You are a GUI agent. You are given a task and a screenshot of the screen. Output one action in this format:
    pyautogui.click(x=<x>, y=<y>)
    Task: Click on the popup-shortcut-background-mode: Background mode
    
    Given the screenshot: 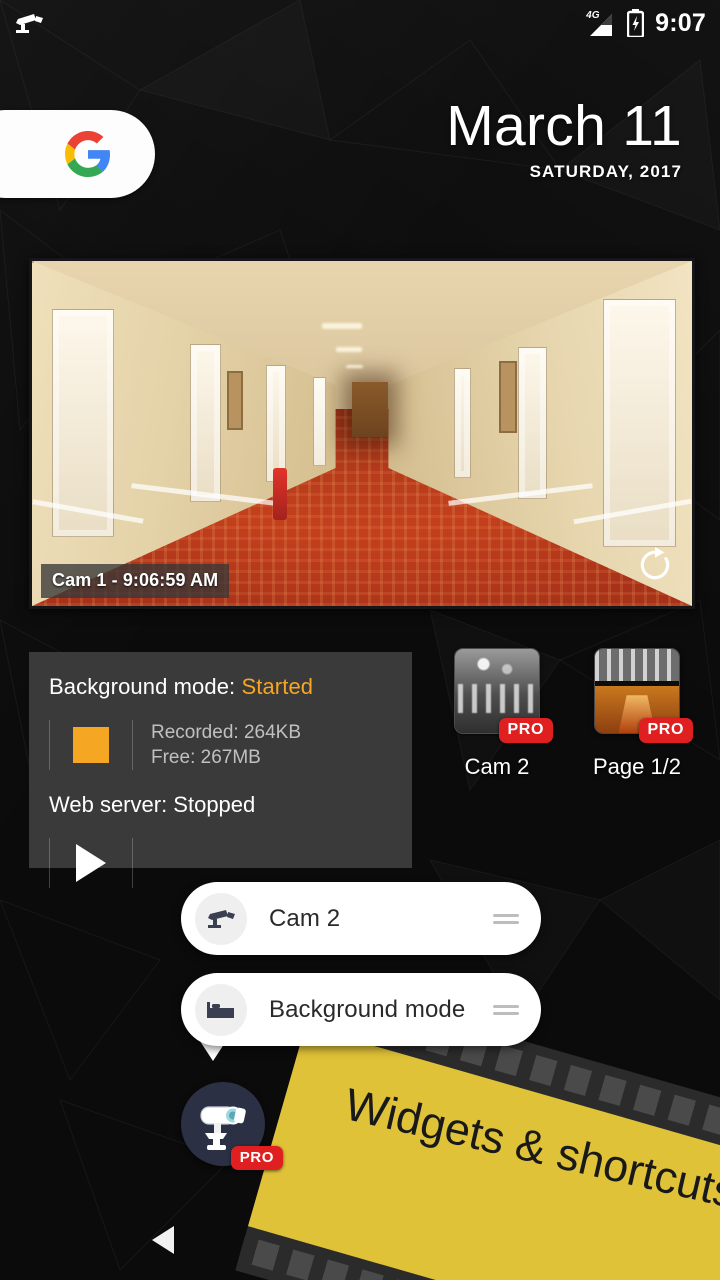 What is the action you would take?
    pyautogui.click(x=361, y=1009)
    